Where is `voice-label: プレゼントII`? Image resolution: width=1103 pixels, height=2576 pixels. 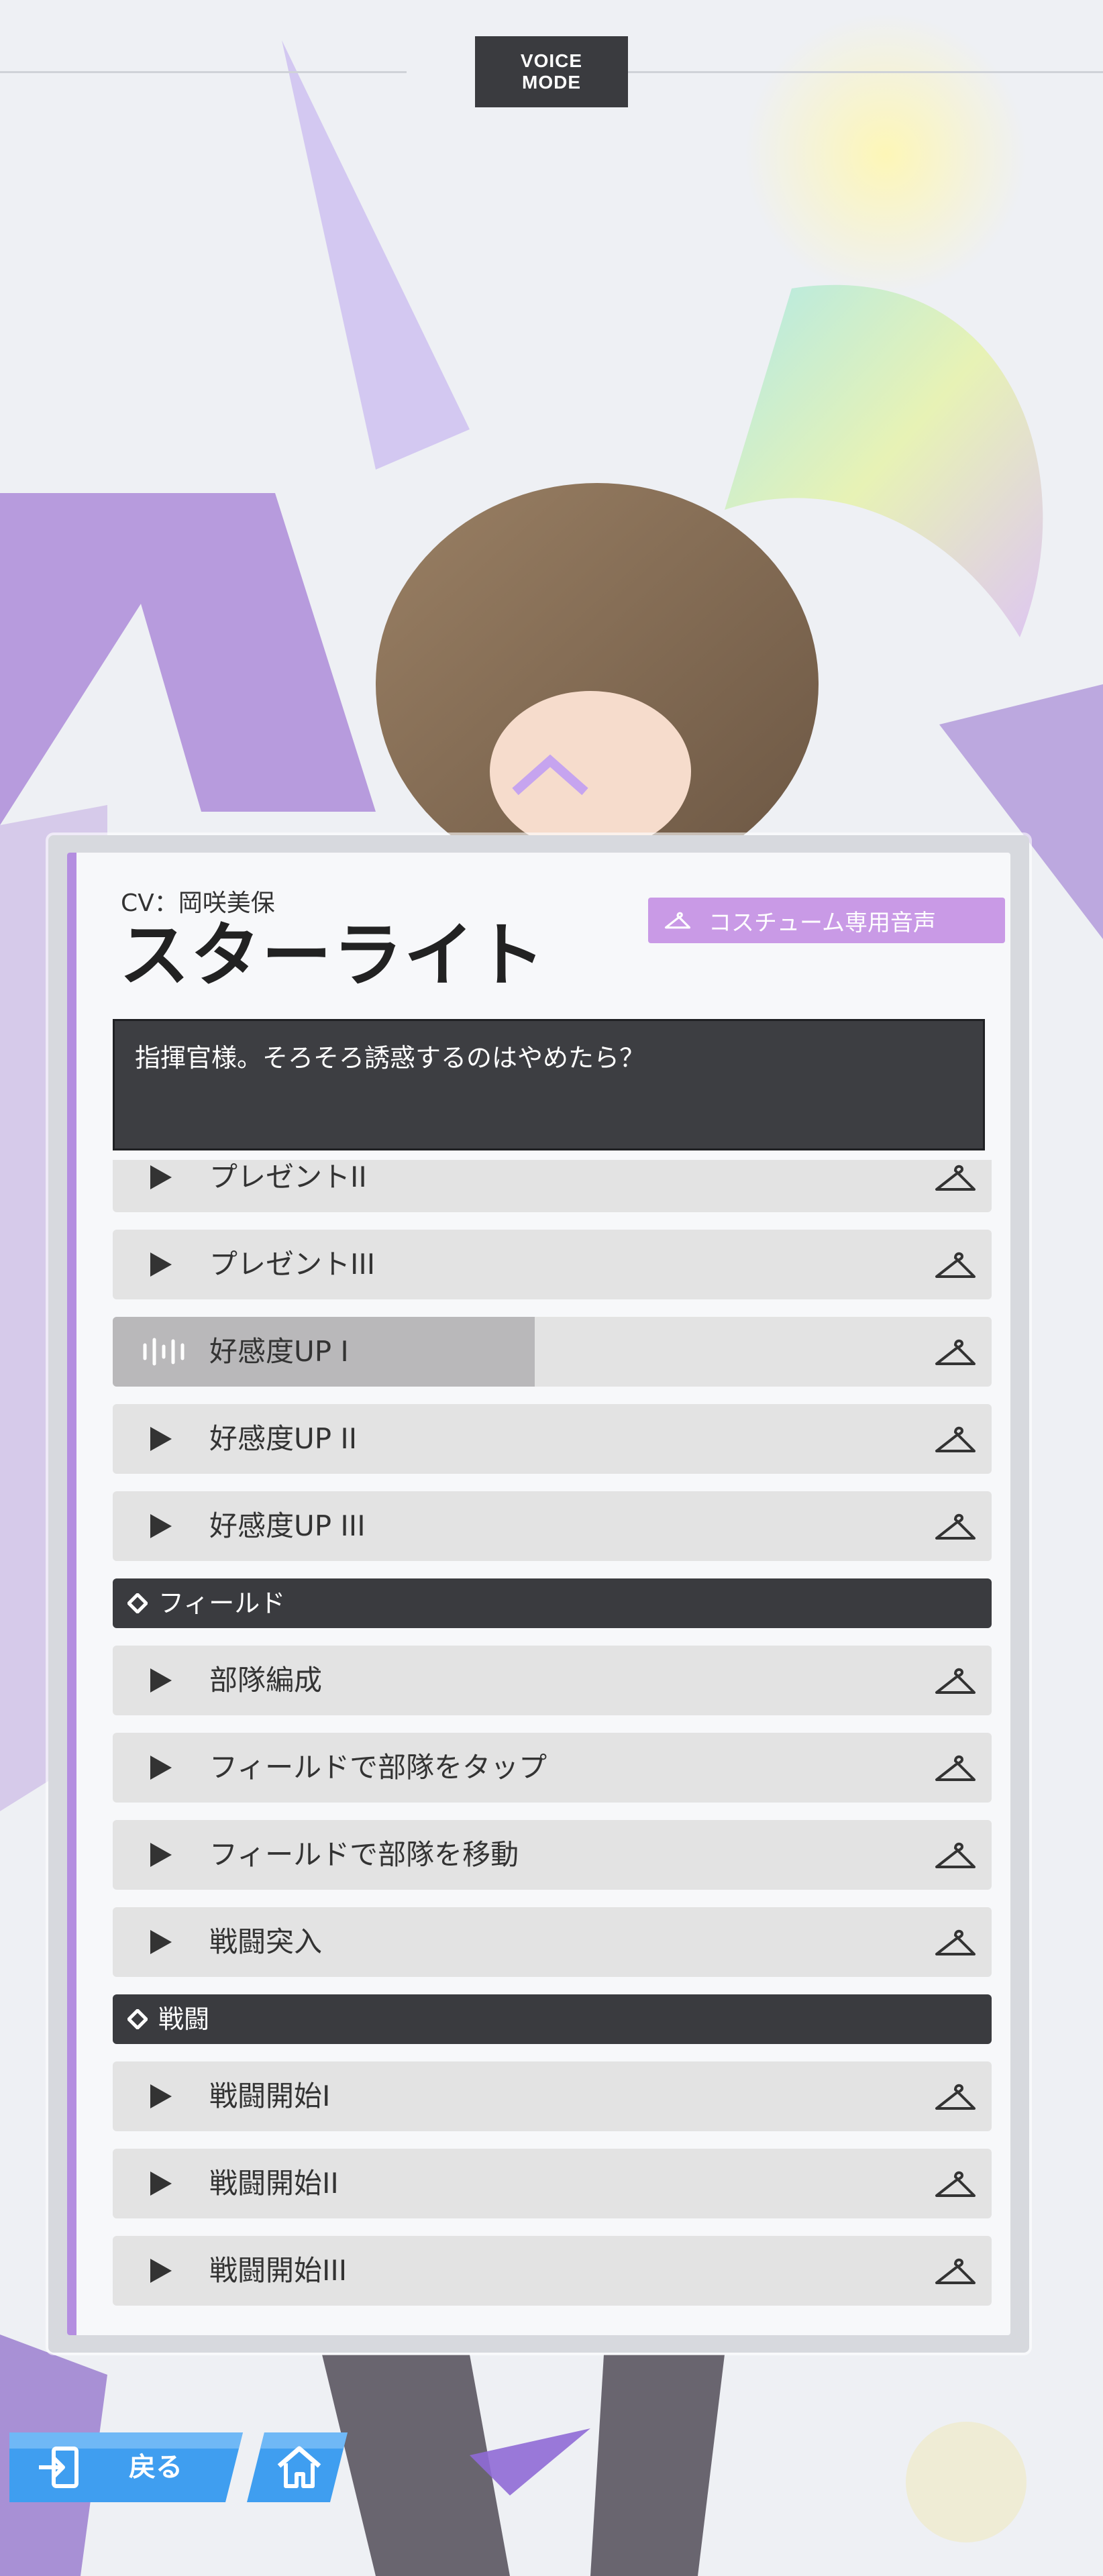
voice-label: プレゼントII is located at coordinates (288, 1177).